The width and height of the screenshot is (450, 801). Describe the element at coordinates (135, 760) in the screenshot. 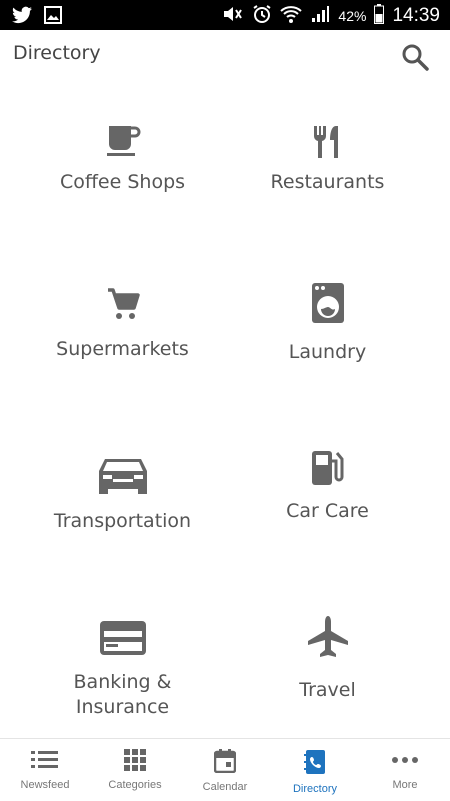

I see `grid-icon` at that location.